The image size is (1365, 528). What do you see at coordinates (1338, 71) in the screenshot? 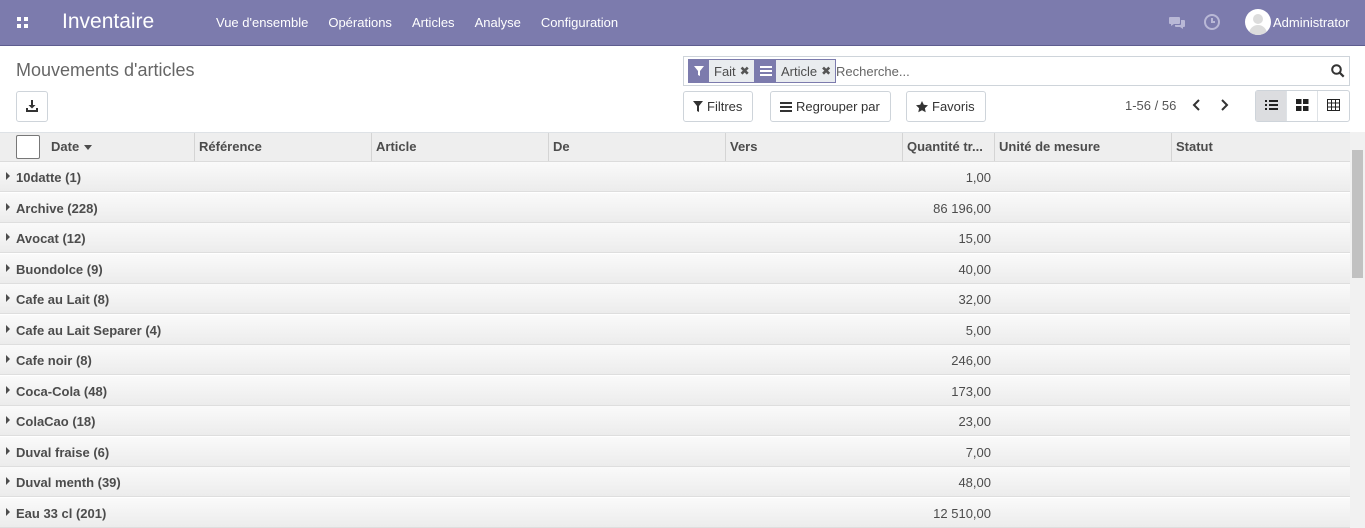
I see `search-icon` at bounding box center [1338, 71].